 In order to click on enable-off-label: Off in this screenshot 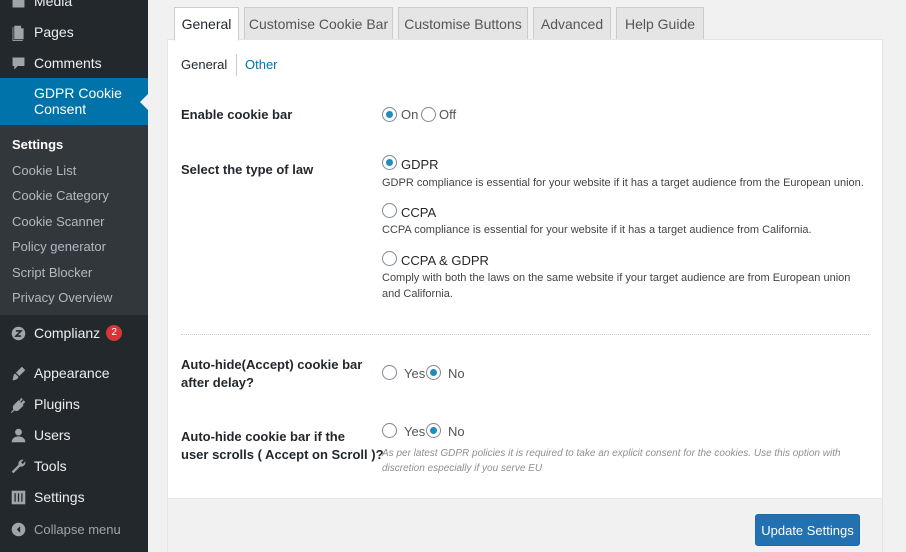, I will do `click(448, 114)`.